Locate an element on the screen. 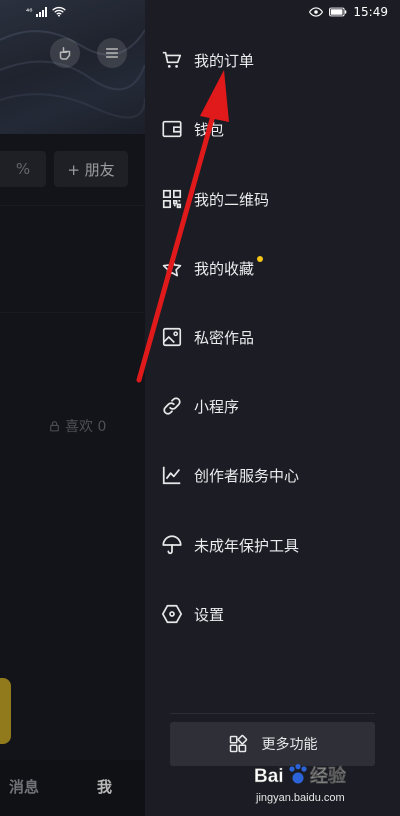 The height and width of the screenshot is (816, 400). status-bar: ⁴⁶ 15:49 is located at coordinates (200, 13).